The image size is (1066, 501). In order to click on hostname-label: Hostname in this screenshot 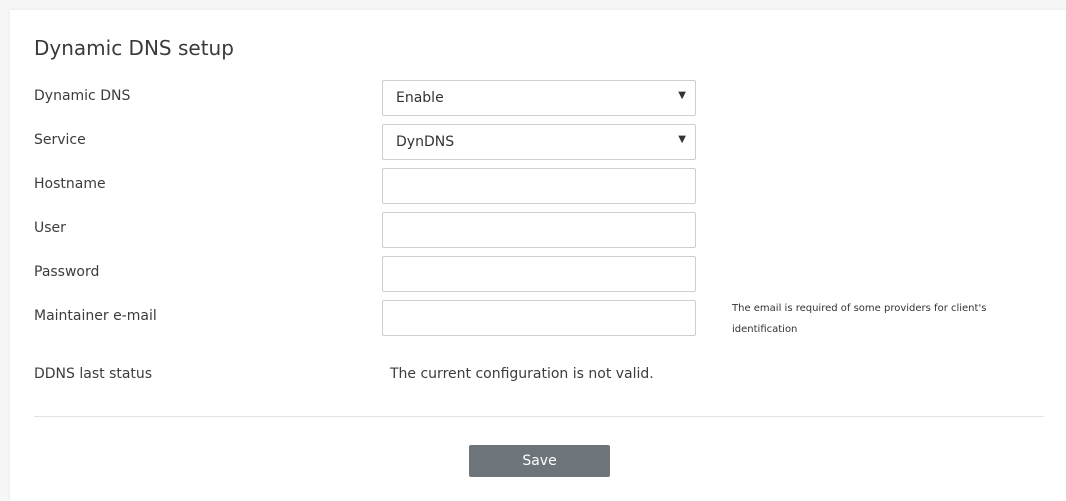, I will do `click(70, 184)`.